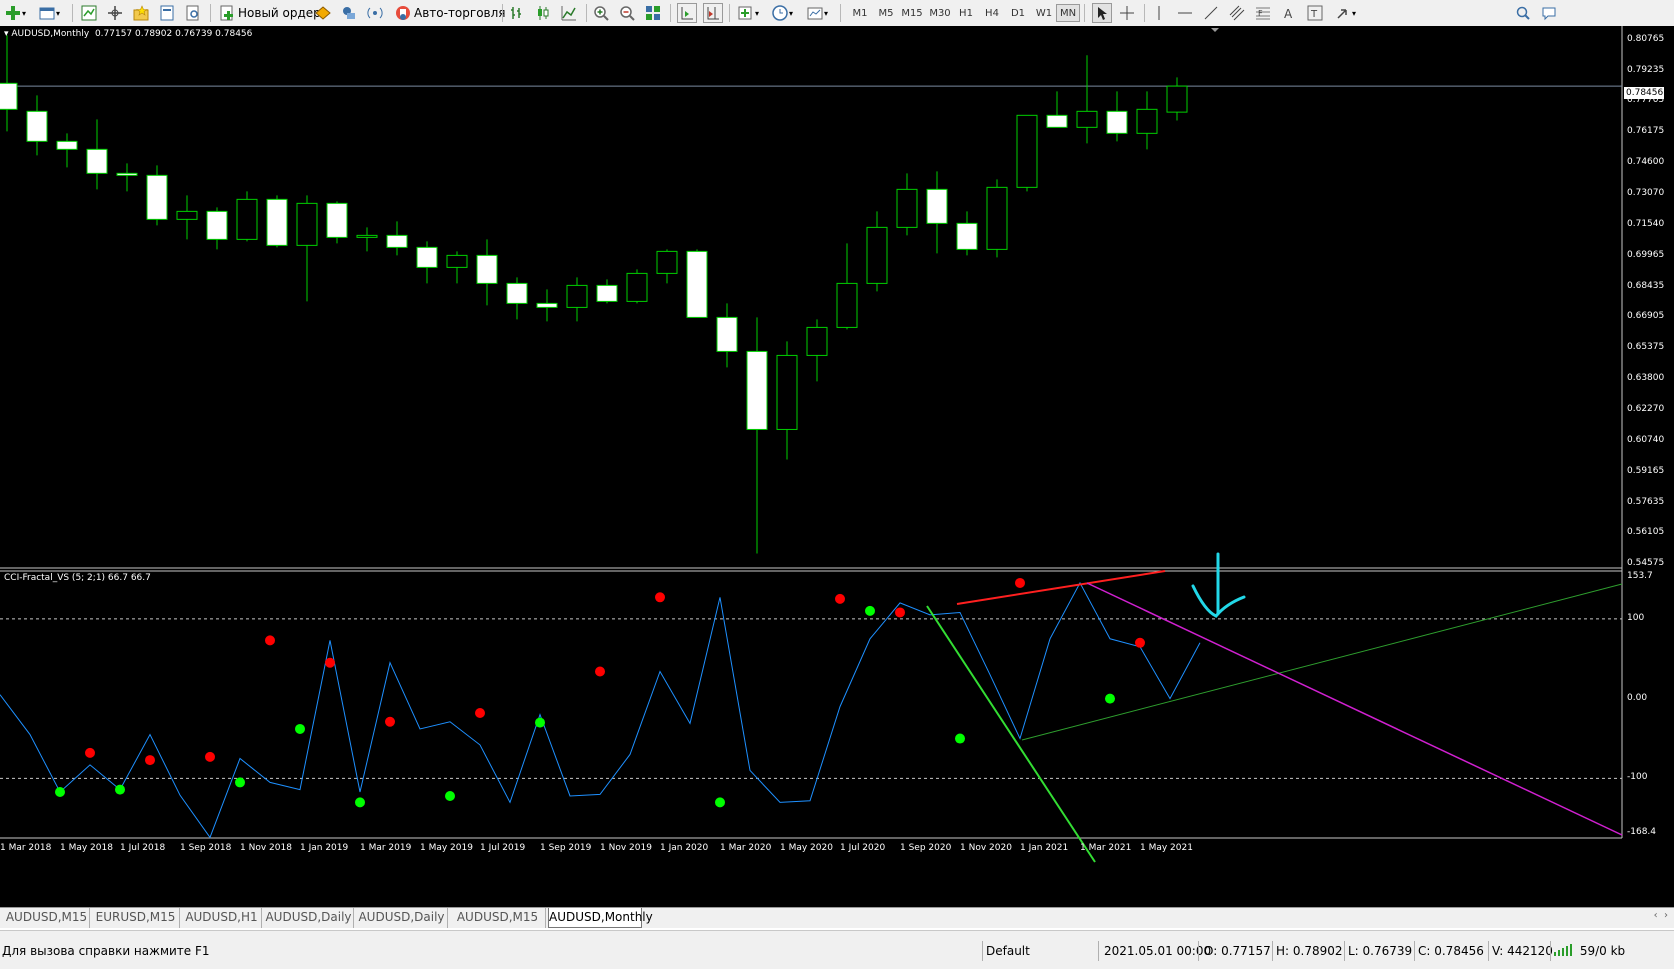 The width and height of the screenshot is (1674, 969). I want to click on signals-icon, so click(349, 13).